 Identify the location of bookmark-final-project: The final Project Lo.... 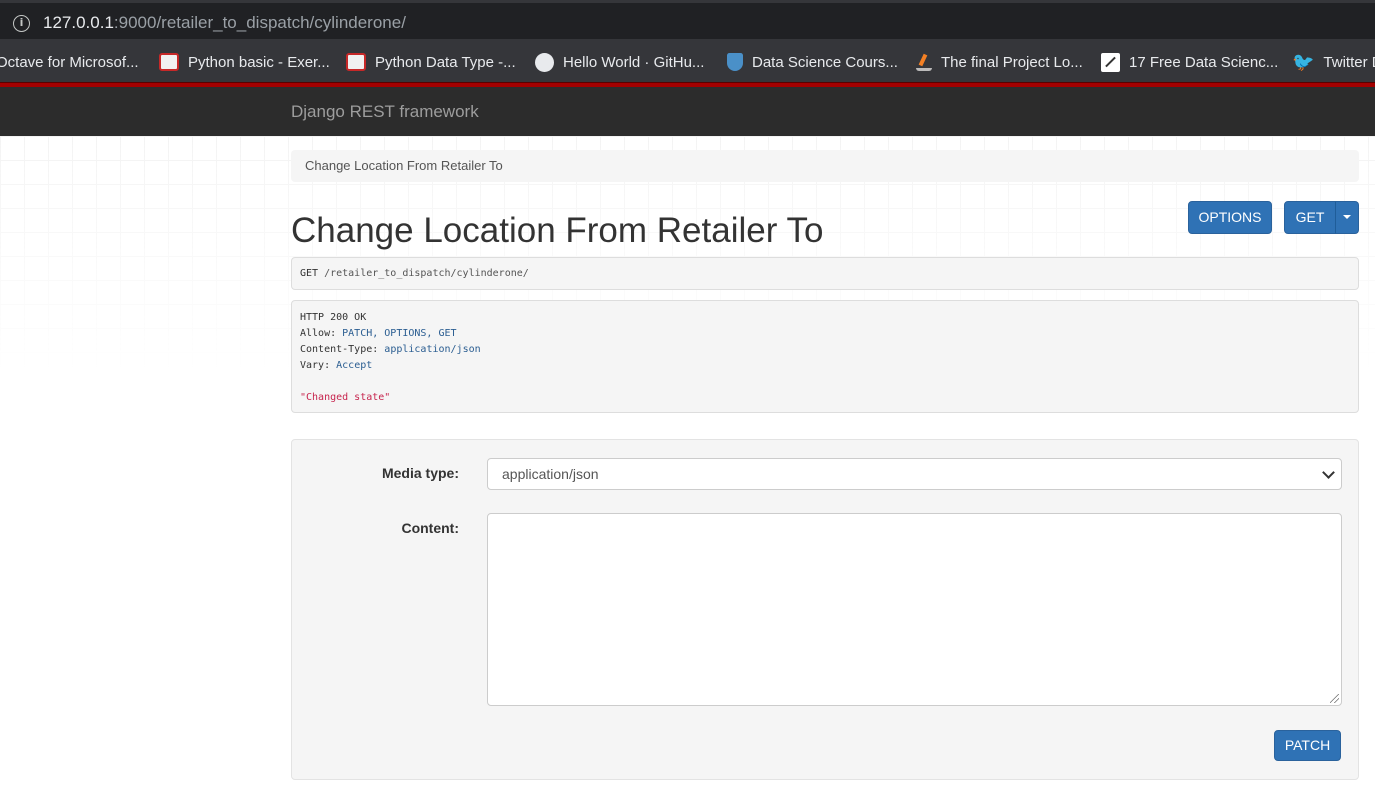
(999, 62).